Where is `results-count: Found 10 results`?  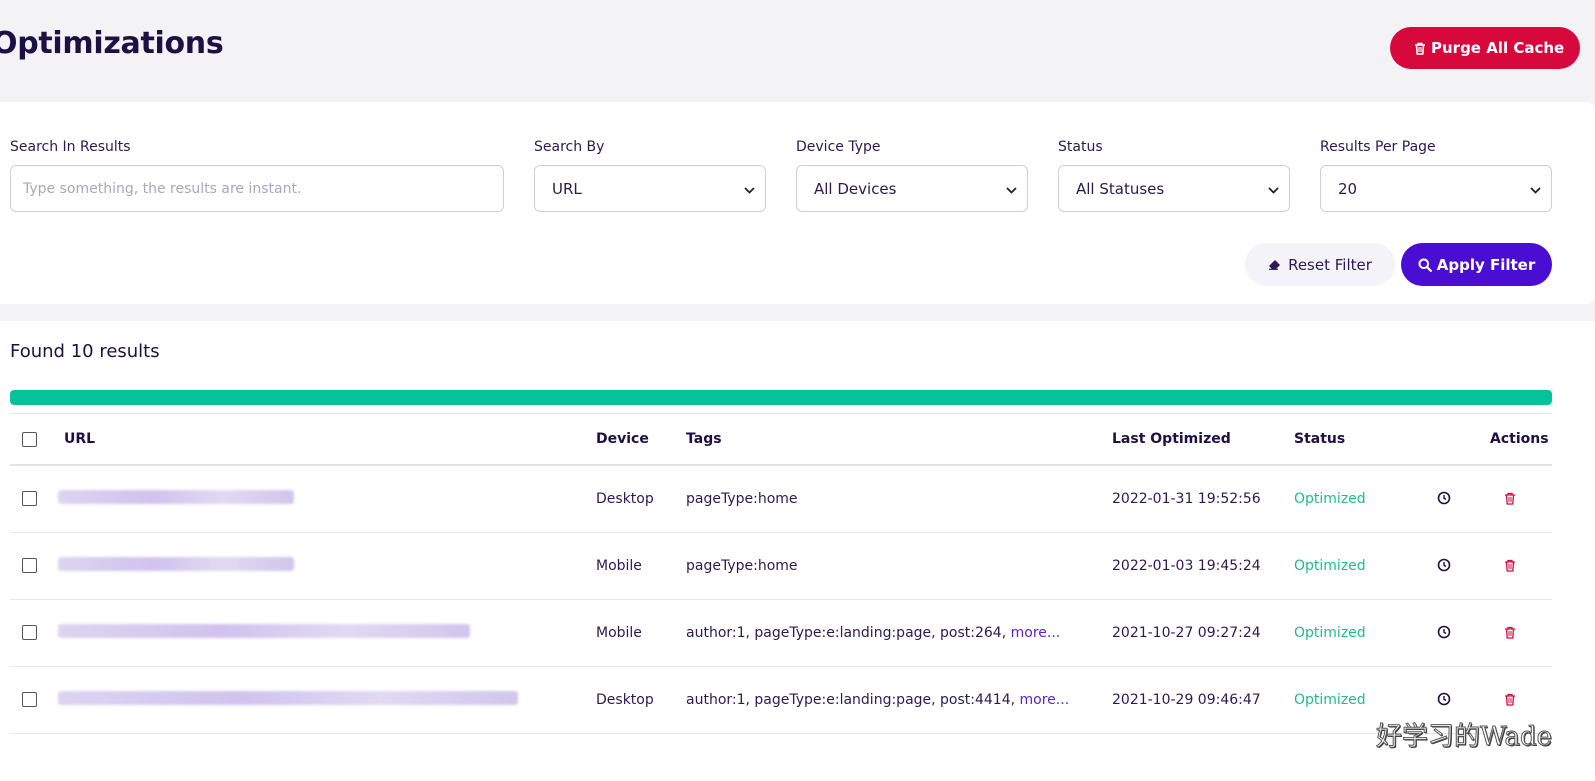
results-count: Found 10 results is located at coordinates (85, 351).